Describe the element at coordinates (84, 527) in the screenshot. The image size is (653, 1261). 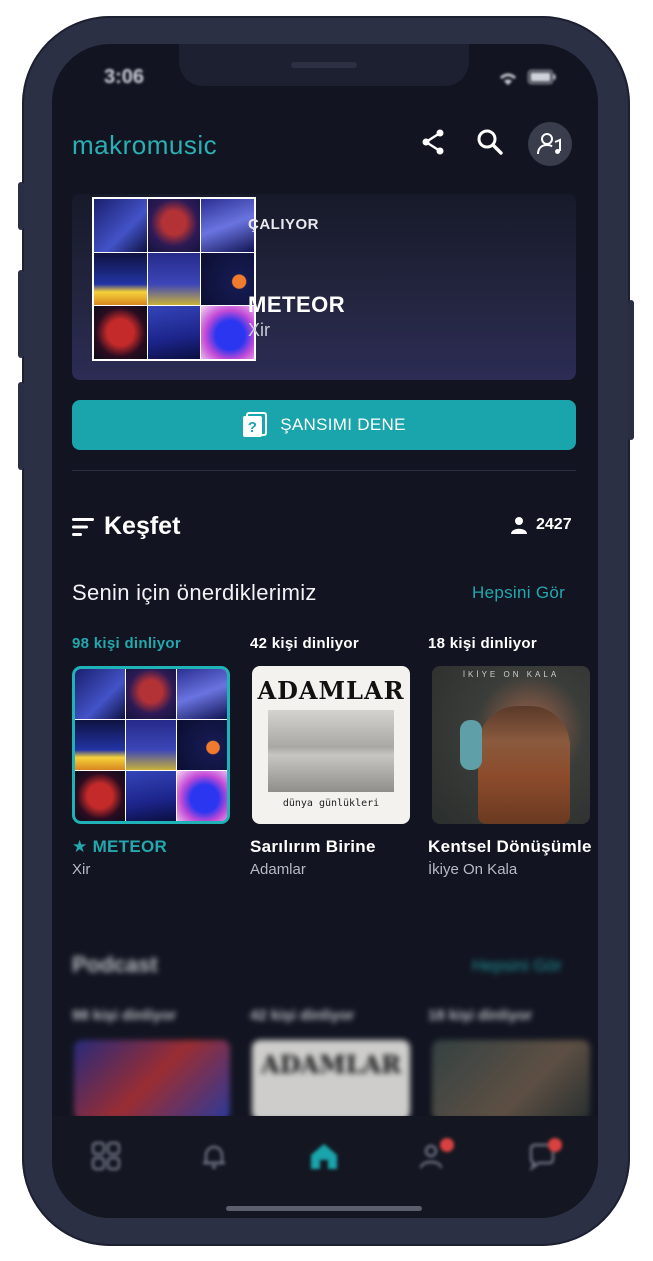
I see `sort-lines-icon` at that location.